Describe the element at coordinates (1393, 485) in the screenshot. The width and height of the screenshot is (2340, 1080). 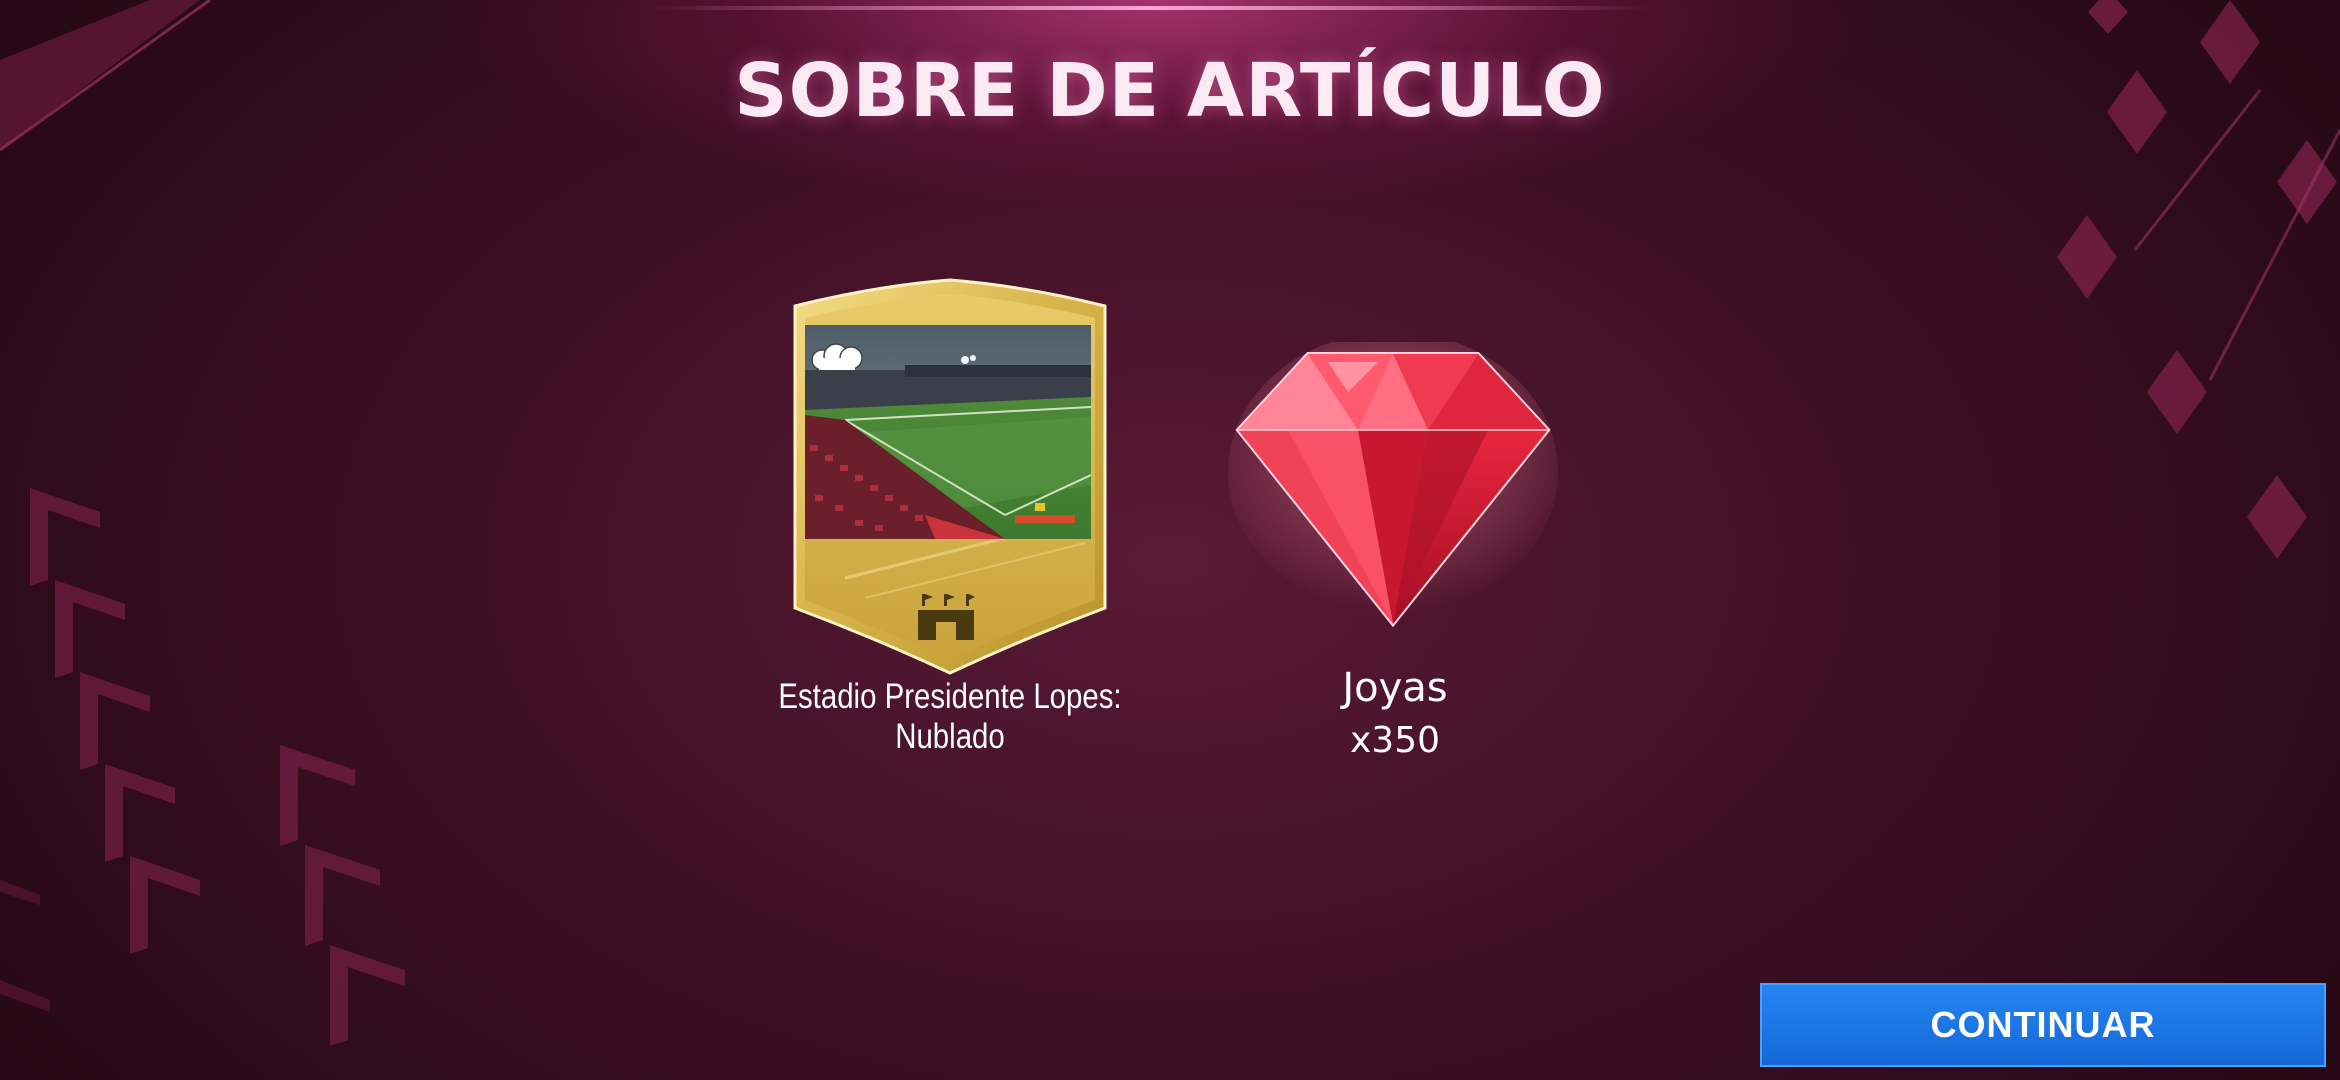
I see `ruby-gem-icon` at that location.